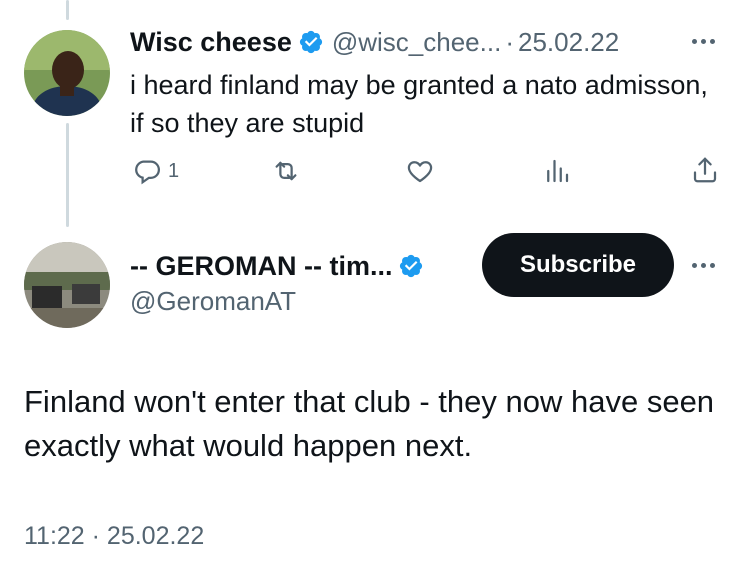 The image size is (749, 561). What do you see at coordinates (211, 42) in the screenshot?
I see `author-name: Wisc cheese` at bounding box center [211, 42].